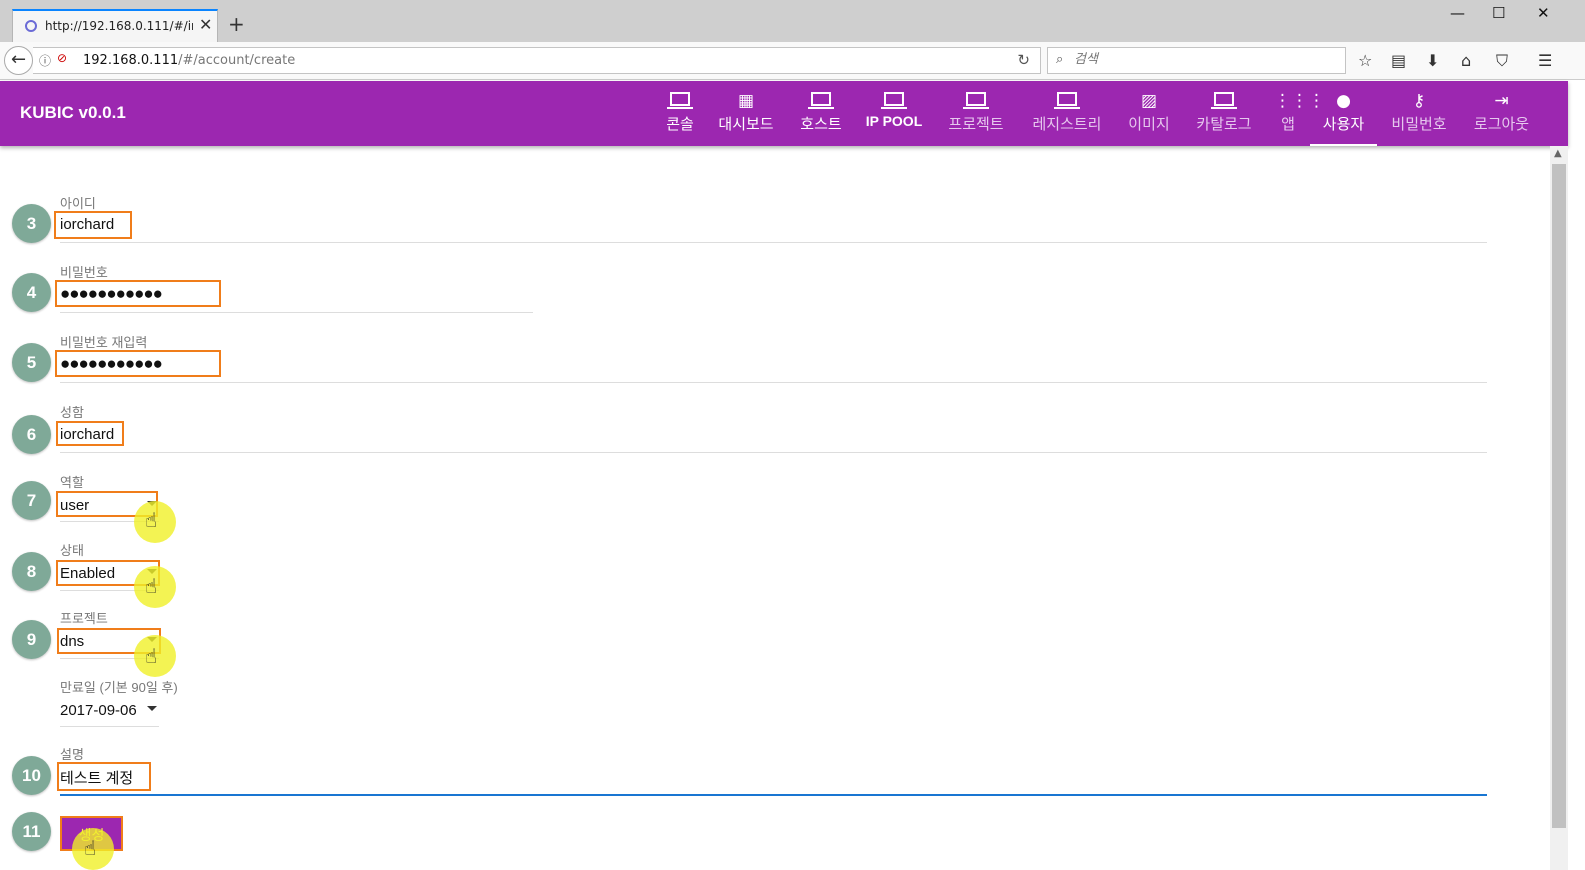 The width and height of the screenshot is (1585, 870). What do you see at coordinates (73, 113) in the screenshot?
I see `app-brand: KUBIC v0.0.1` at bounding box center [73, 113].